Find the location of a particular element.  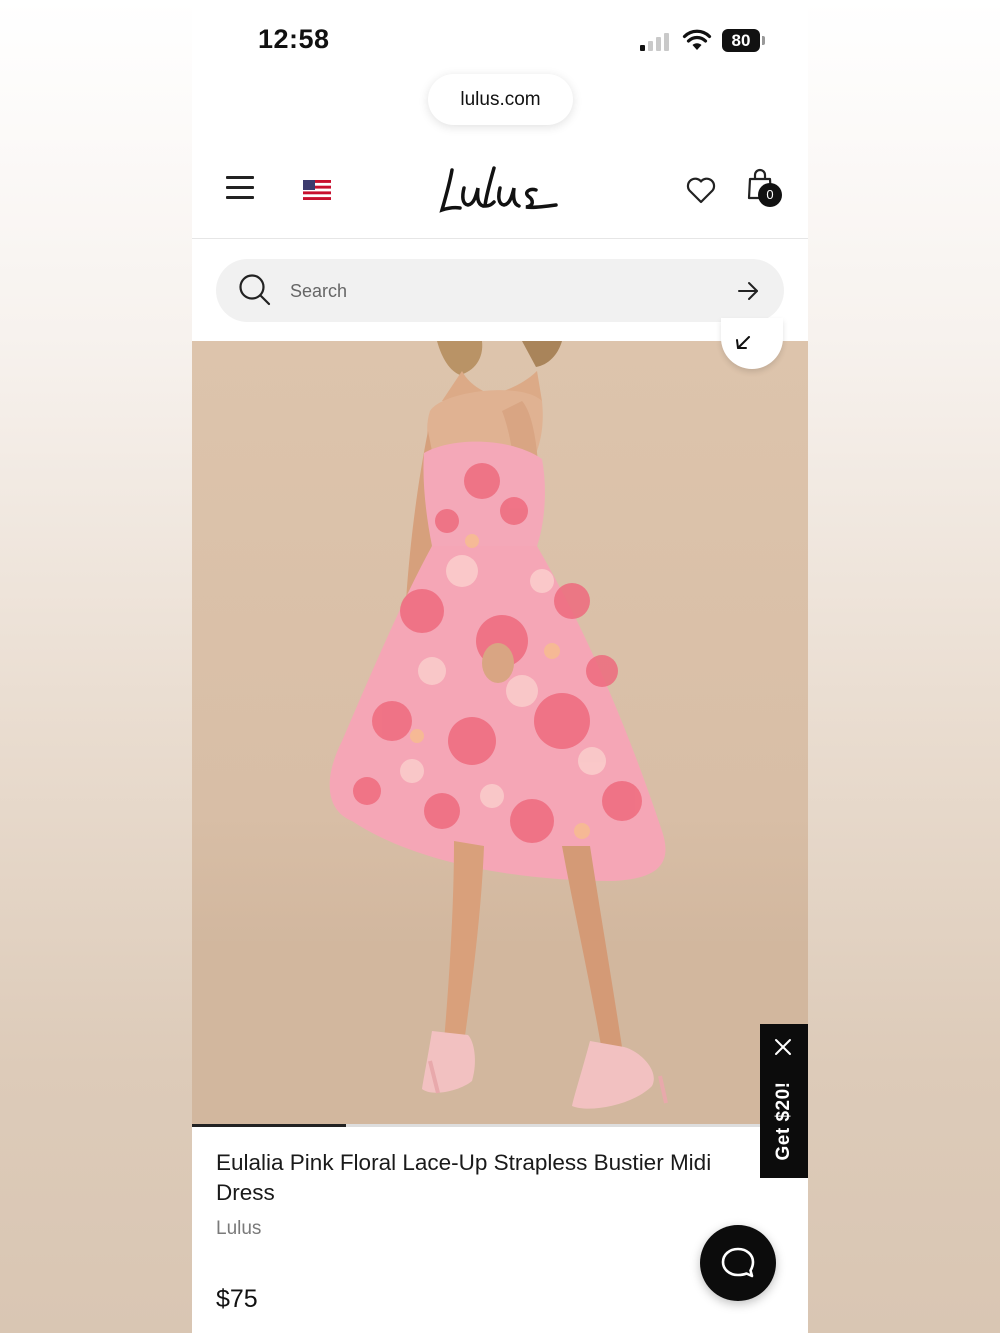

header-divider is located at coordinates (500, 238).